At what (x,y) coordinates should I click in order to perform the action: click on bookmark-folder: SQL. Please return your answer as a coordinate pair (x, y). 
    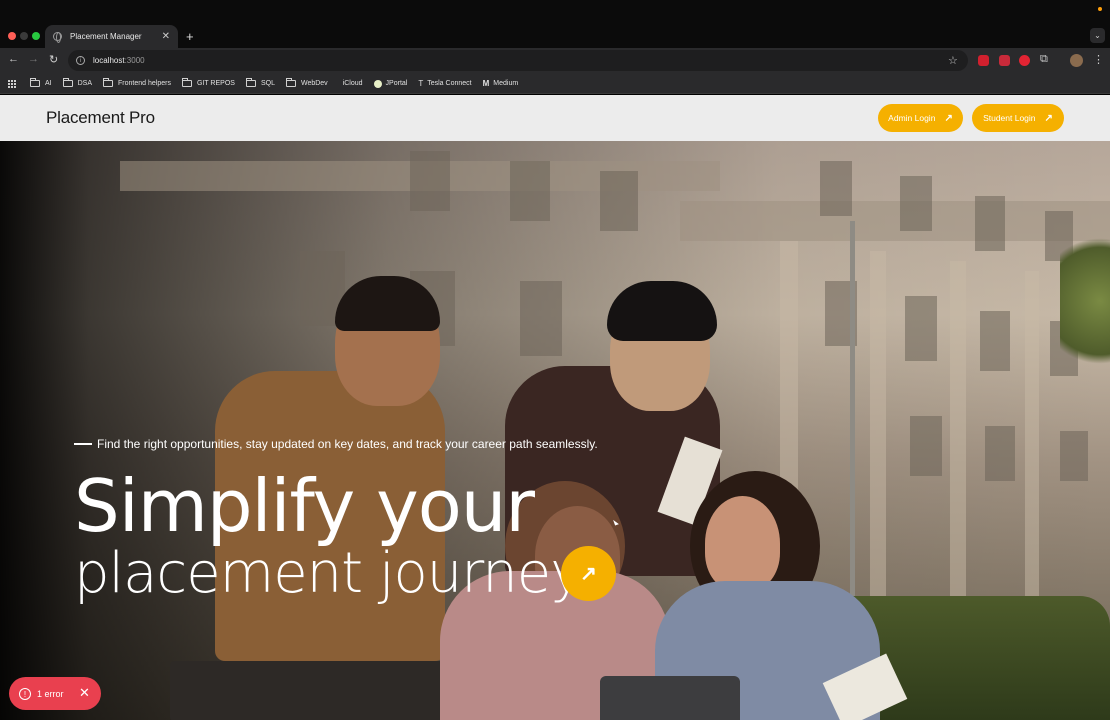
    Looking at the image, I should click on (260, 82).